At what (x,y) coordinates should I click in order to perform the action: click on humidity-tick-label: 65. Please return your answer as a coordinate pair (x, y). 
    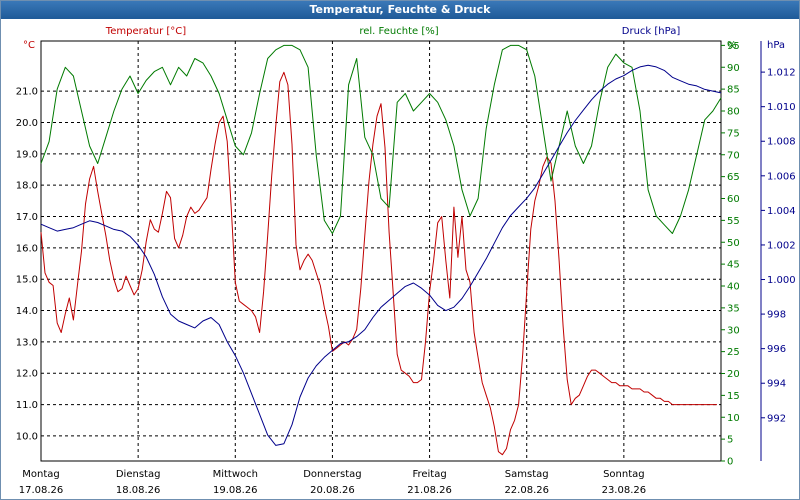
    Looking at the image, I should click on (733, 177).